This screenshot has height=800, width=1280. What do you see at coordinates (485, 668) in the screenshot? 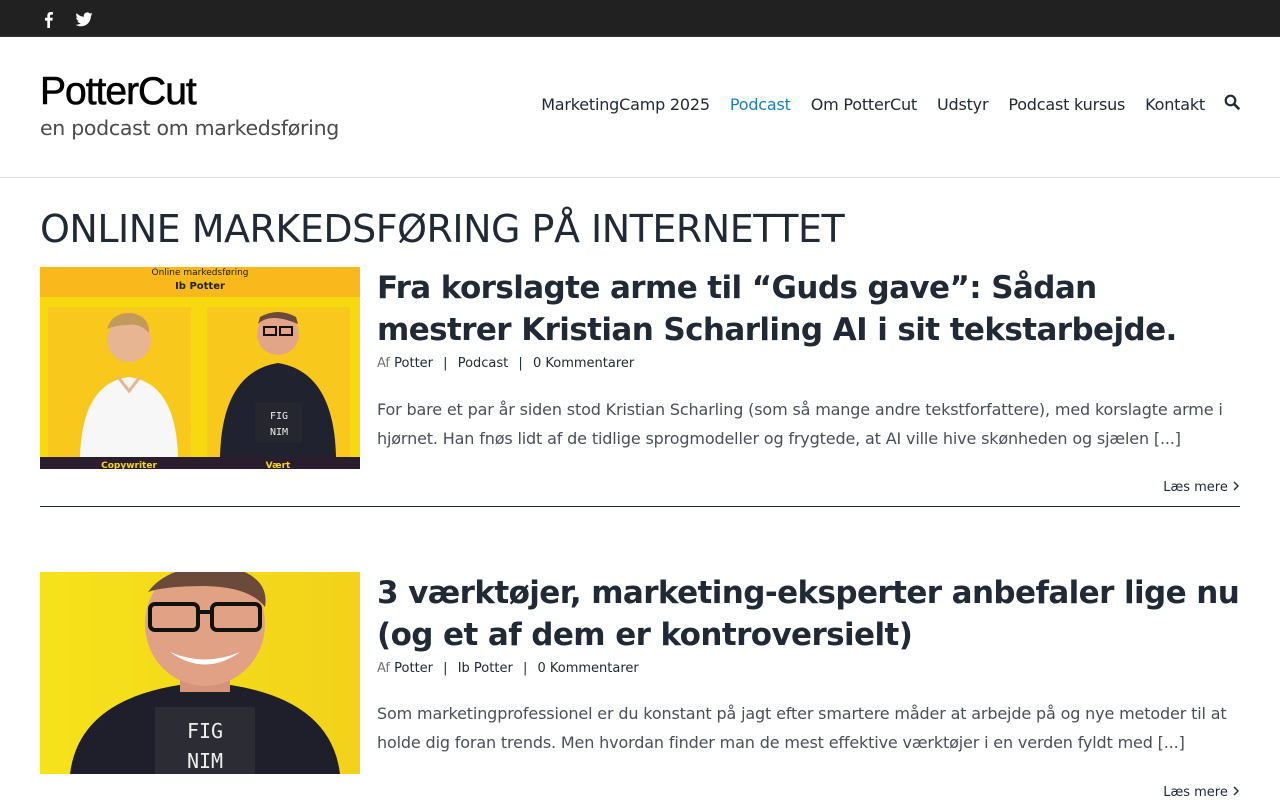
I see `meta-category-link: Ib Potter` at bounding box center [485, 668].